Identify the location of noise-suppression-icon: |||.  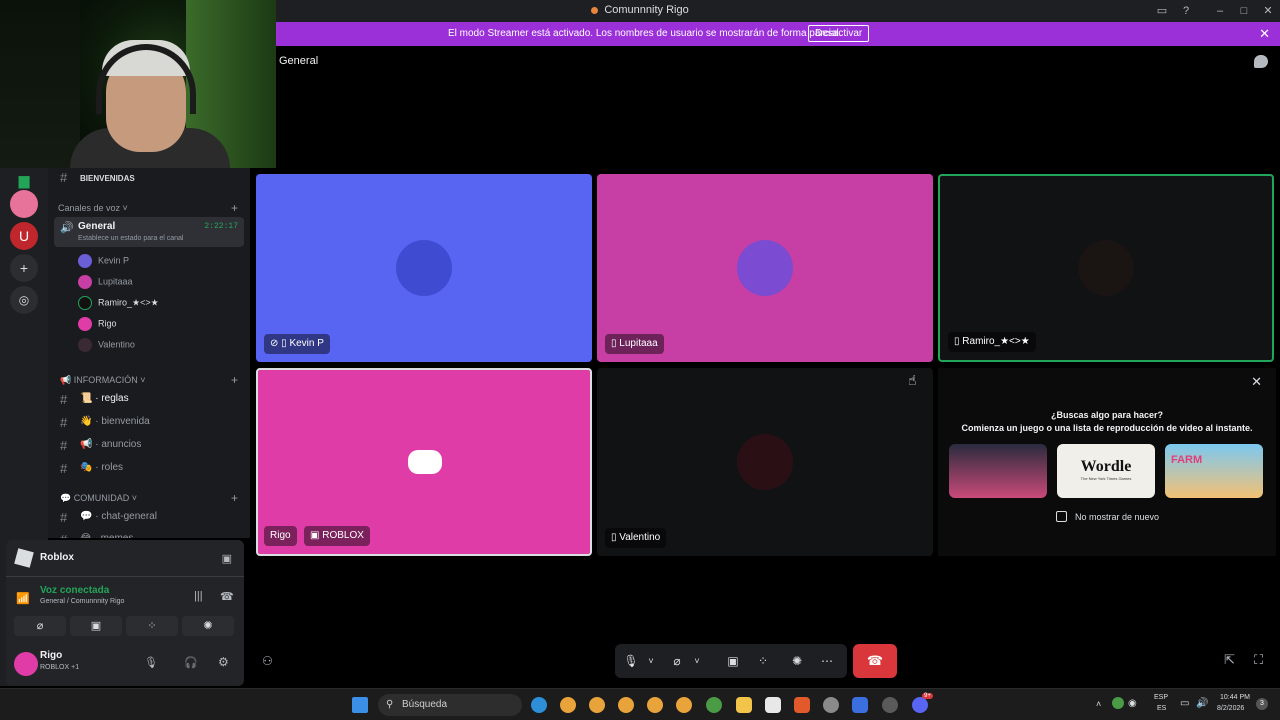
(198, 596).